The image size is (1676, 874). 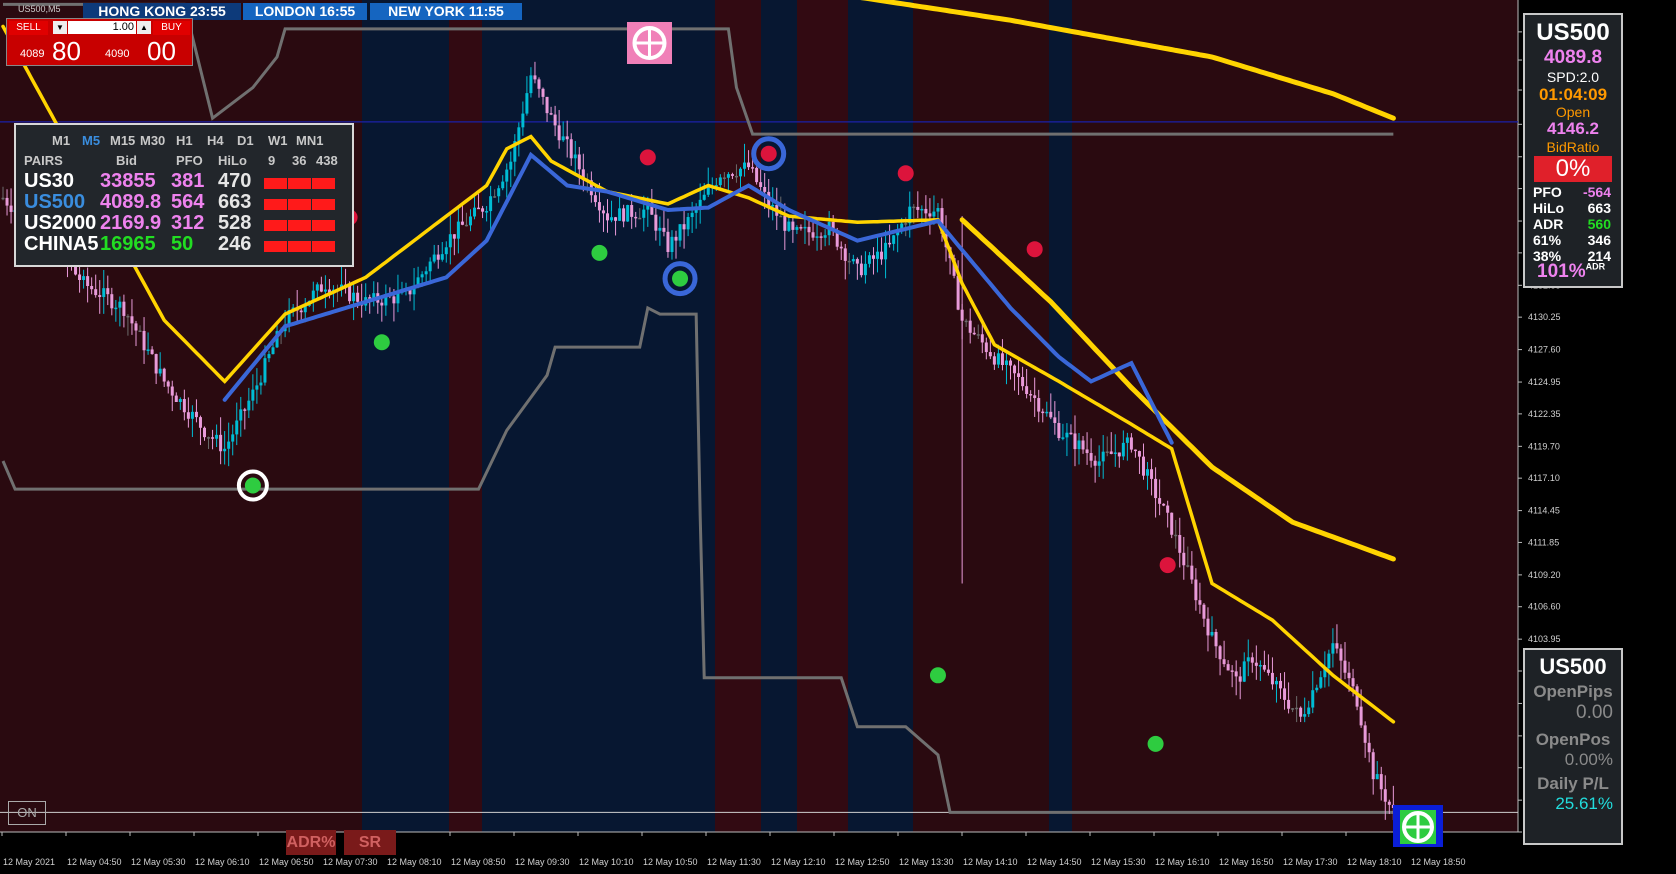 I want to click on tf-w1: W1, so click(x=278, y=140).